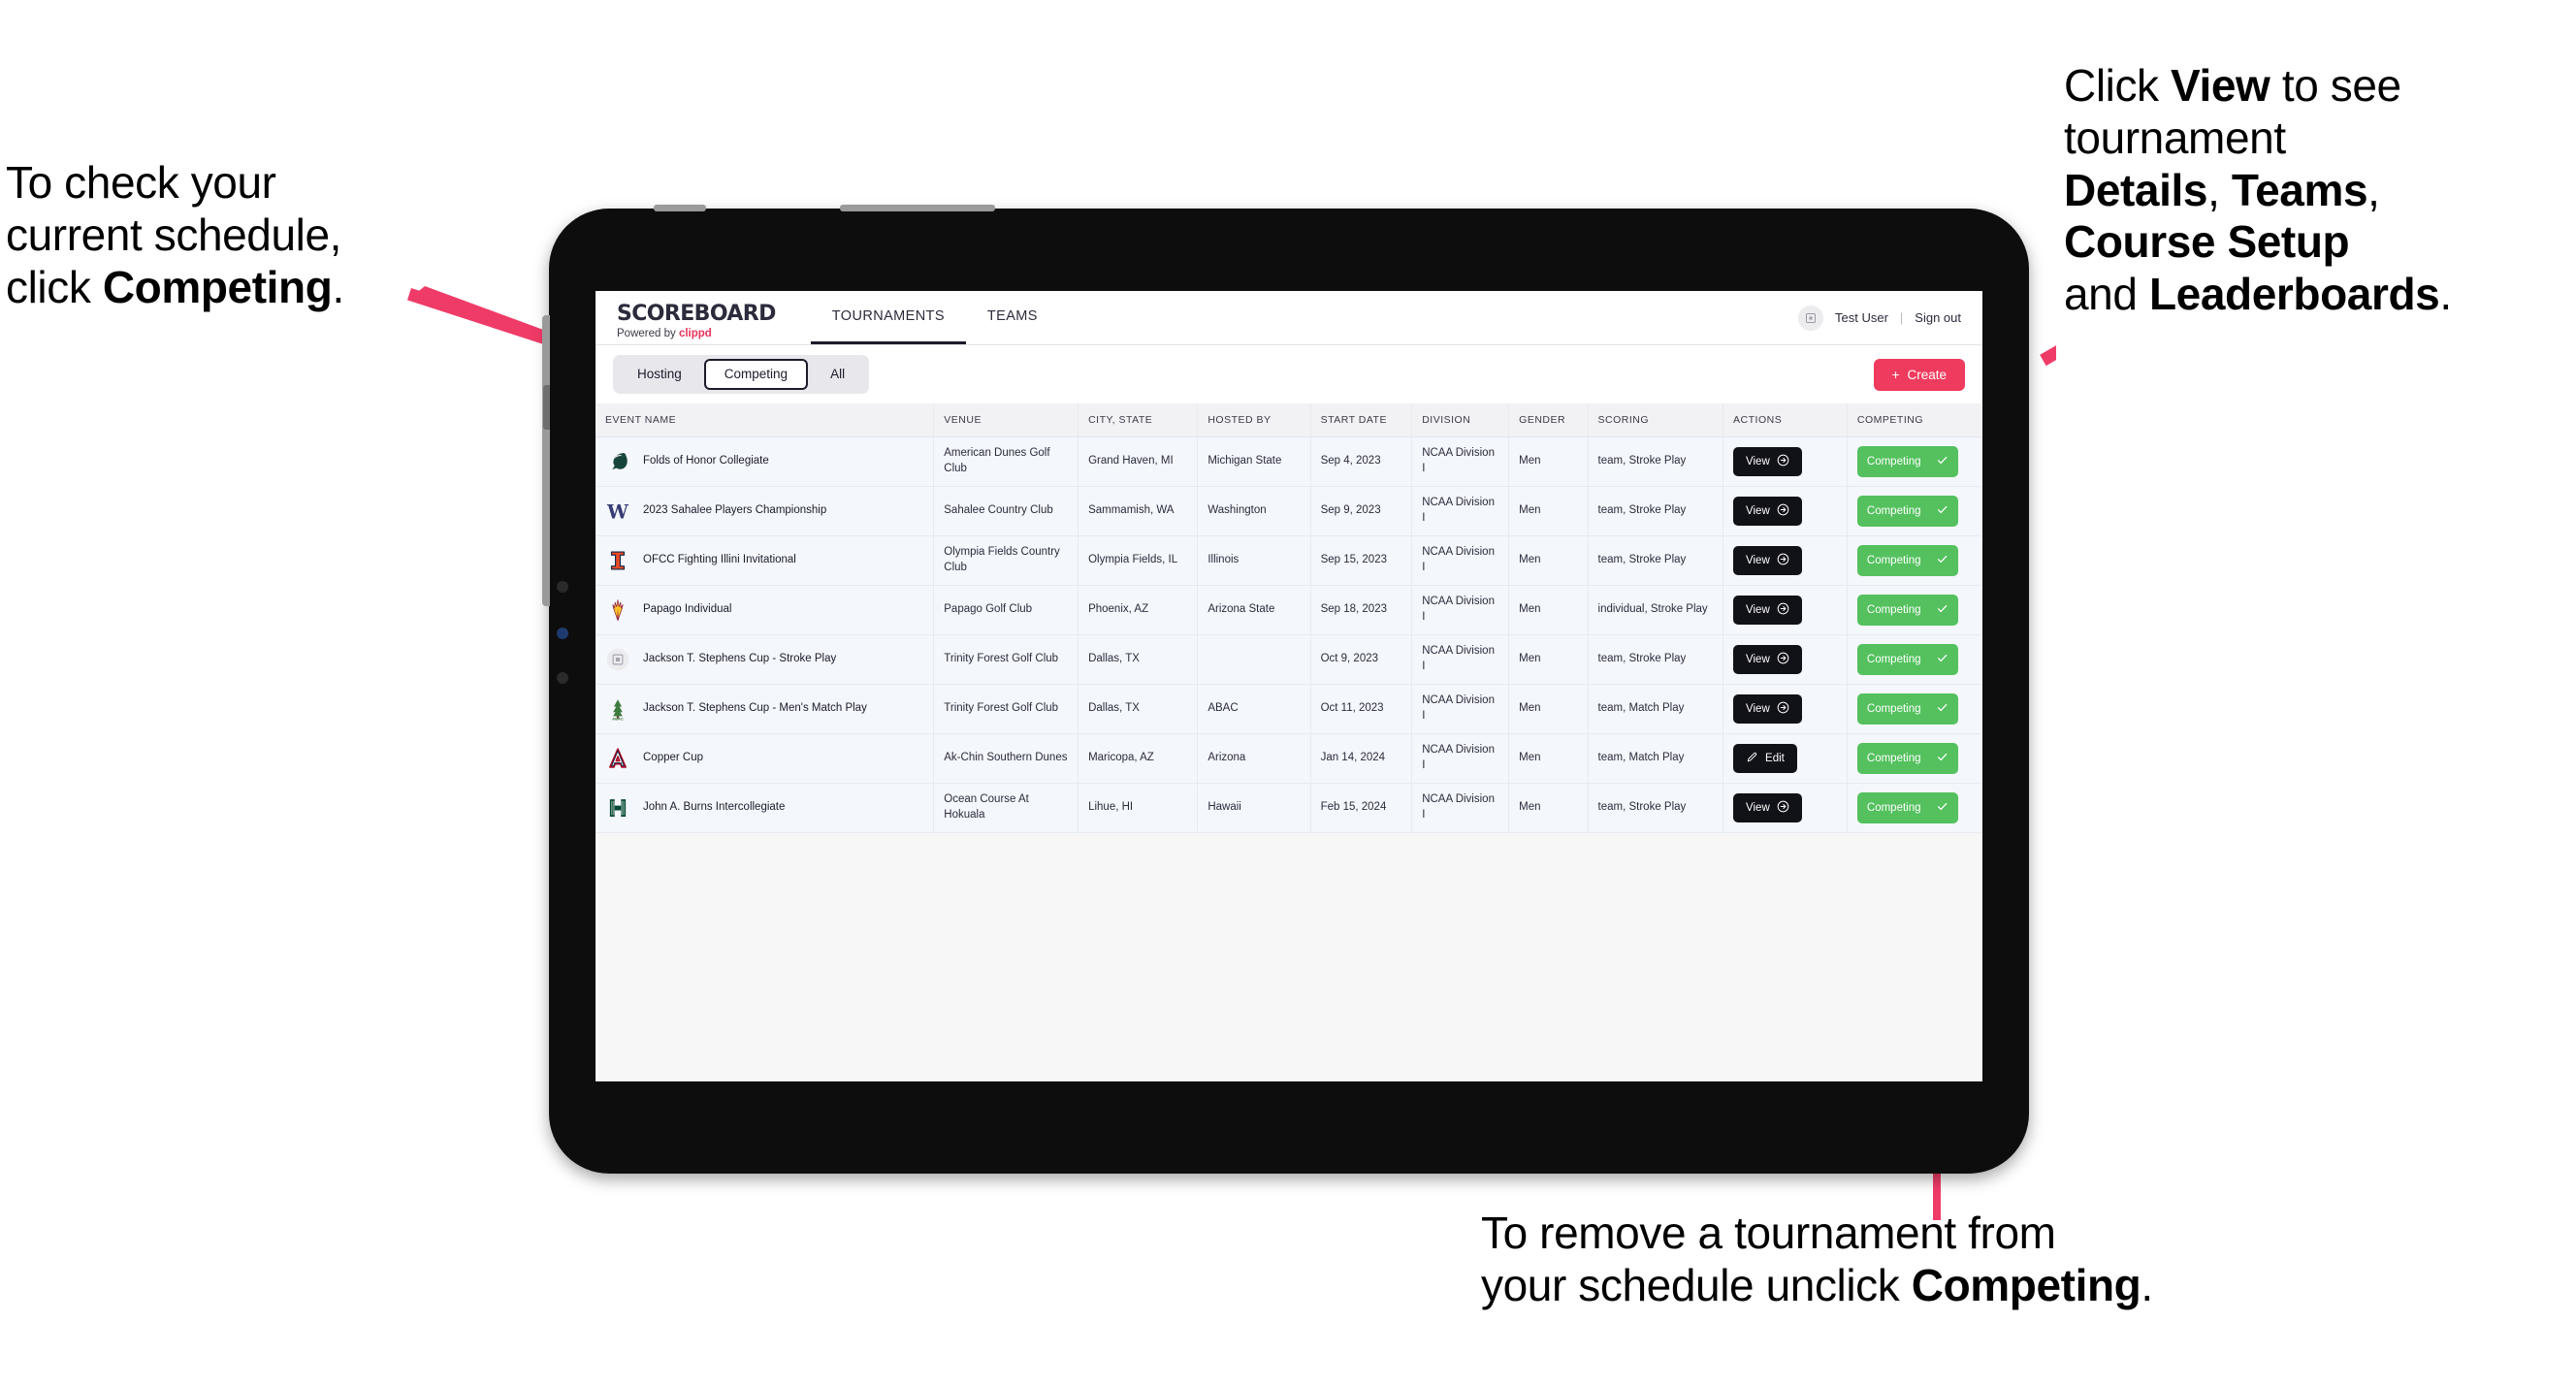 The width and height of the screenshot is (2576, 1386). What do you see at coordinates (1006, 420) in the screenshot?
I see `col-venue: VENUE` at bounding box center [1006, 420].